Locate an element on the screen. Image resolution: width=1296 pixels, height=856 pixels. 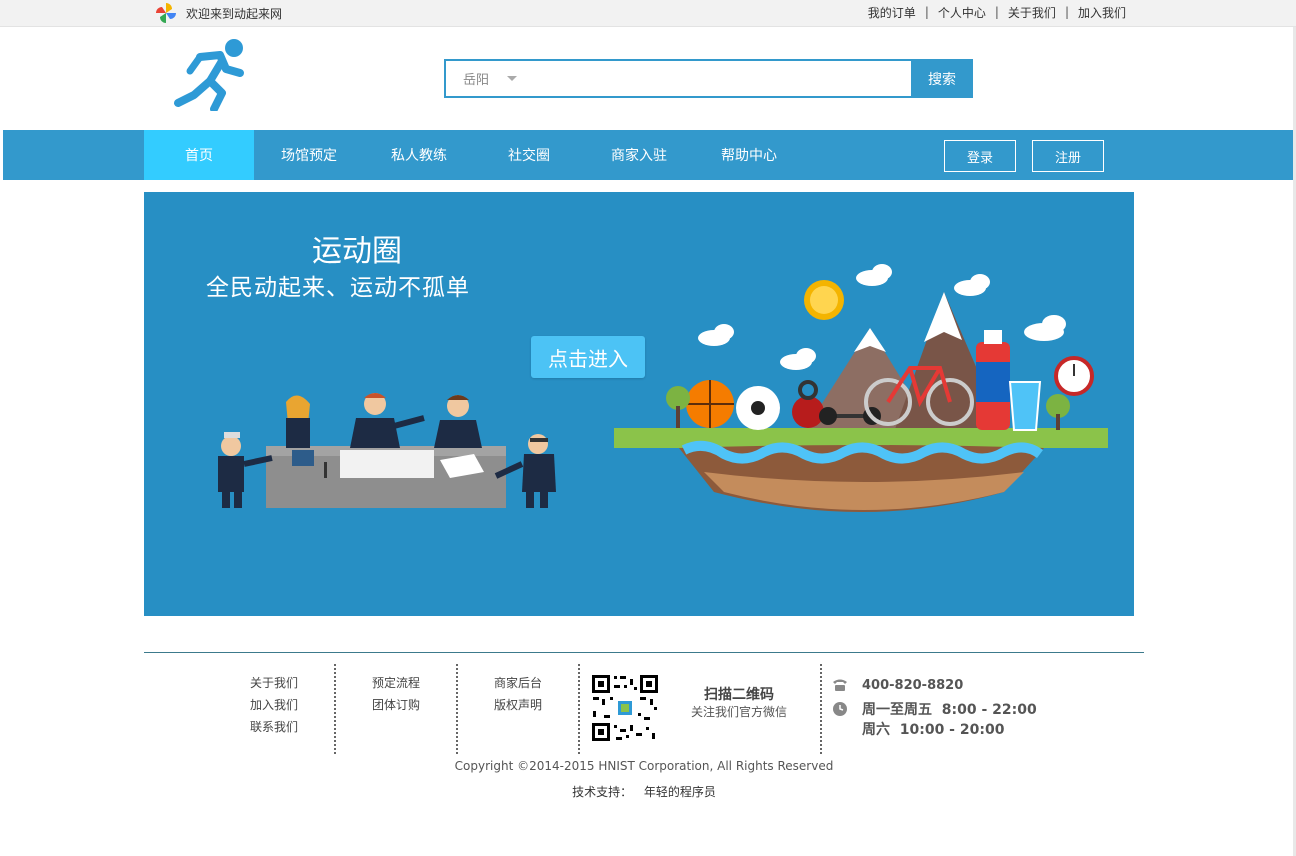
enter-button: 点击进入 is located at coordinates (588, 357).